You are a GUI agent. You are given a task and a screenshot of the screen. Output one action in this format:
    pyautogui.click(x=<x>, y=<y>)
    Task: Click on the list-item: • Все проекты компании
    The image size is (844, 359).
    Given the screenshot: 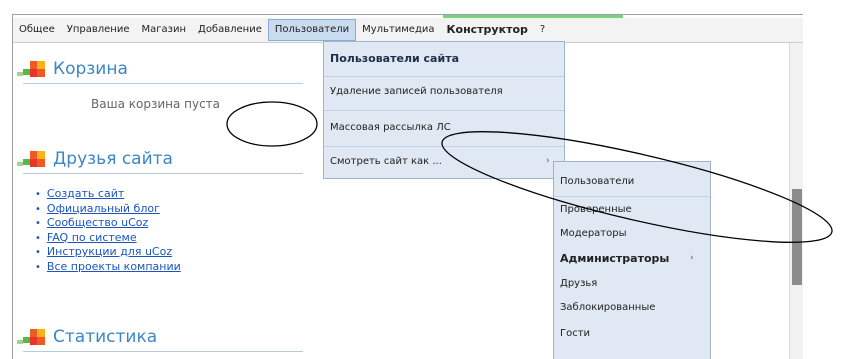 What is the action you would take?
    pyautogui.click(x=108, y=267)
    